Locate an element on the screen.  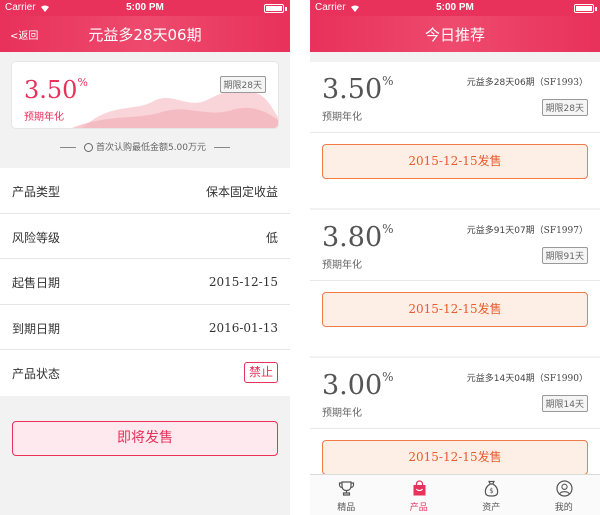
info-row-start-date: 起售日期 2015-12-15 is located at coordinates (145, 282).